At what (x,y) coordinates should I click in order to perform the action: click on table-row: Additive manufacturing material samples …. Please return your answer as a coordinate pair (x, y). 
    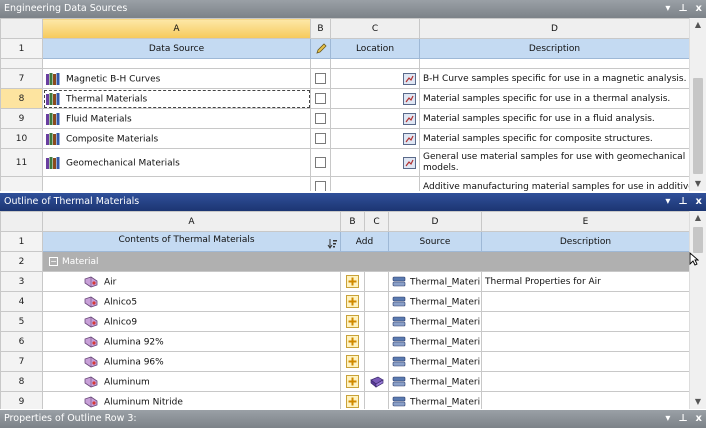
    Looking at the image, I should click on (345, 183).